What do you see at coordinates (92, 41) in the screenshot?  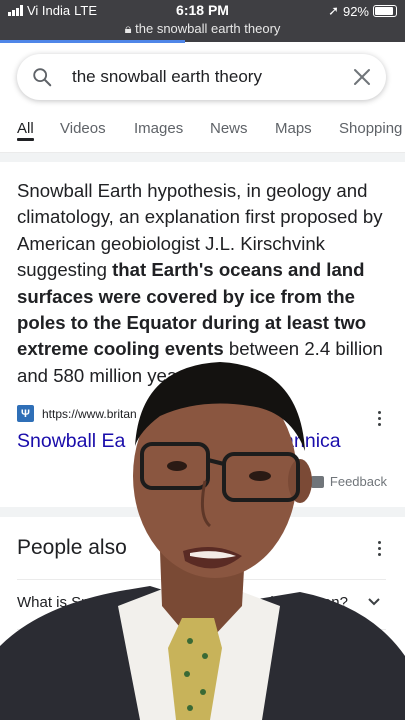 I see `page-load-progress` at bounding box center [92, 41].